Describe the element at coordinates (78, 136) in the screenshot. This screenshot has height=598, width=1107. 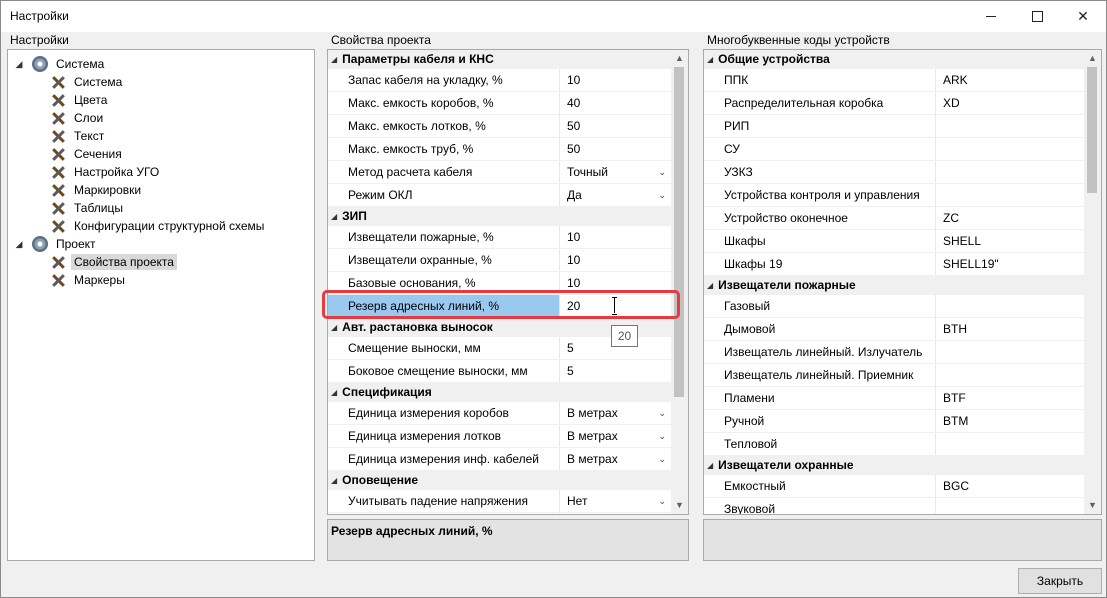
I see `tree-item: Текст` at that location.